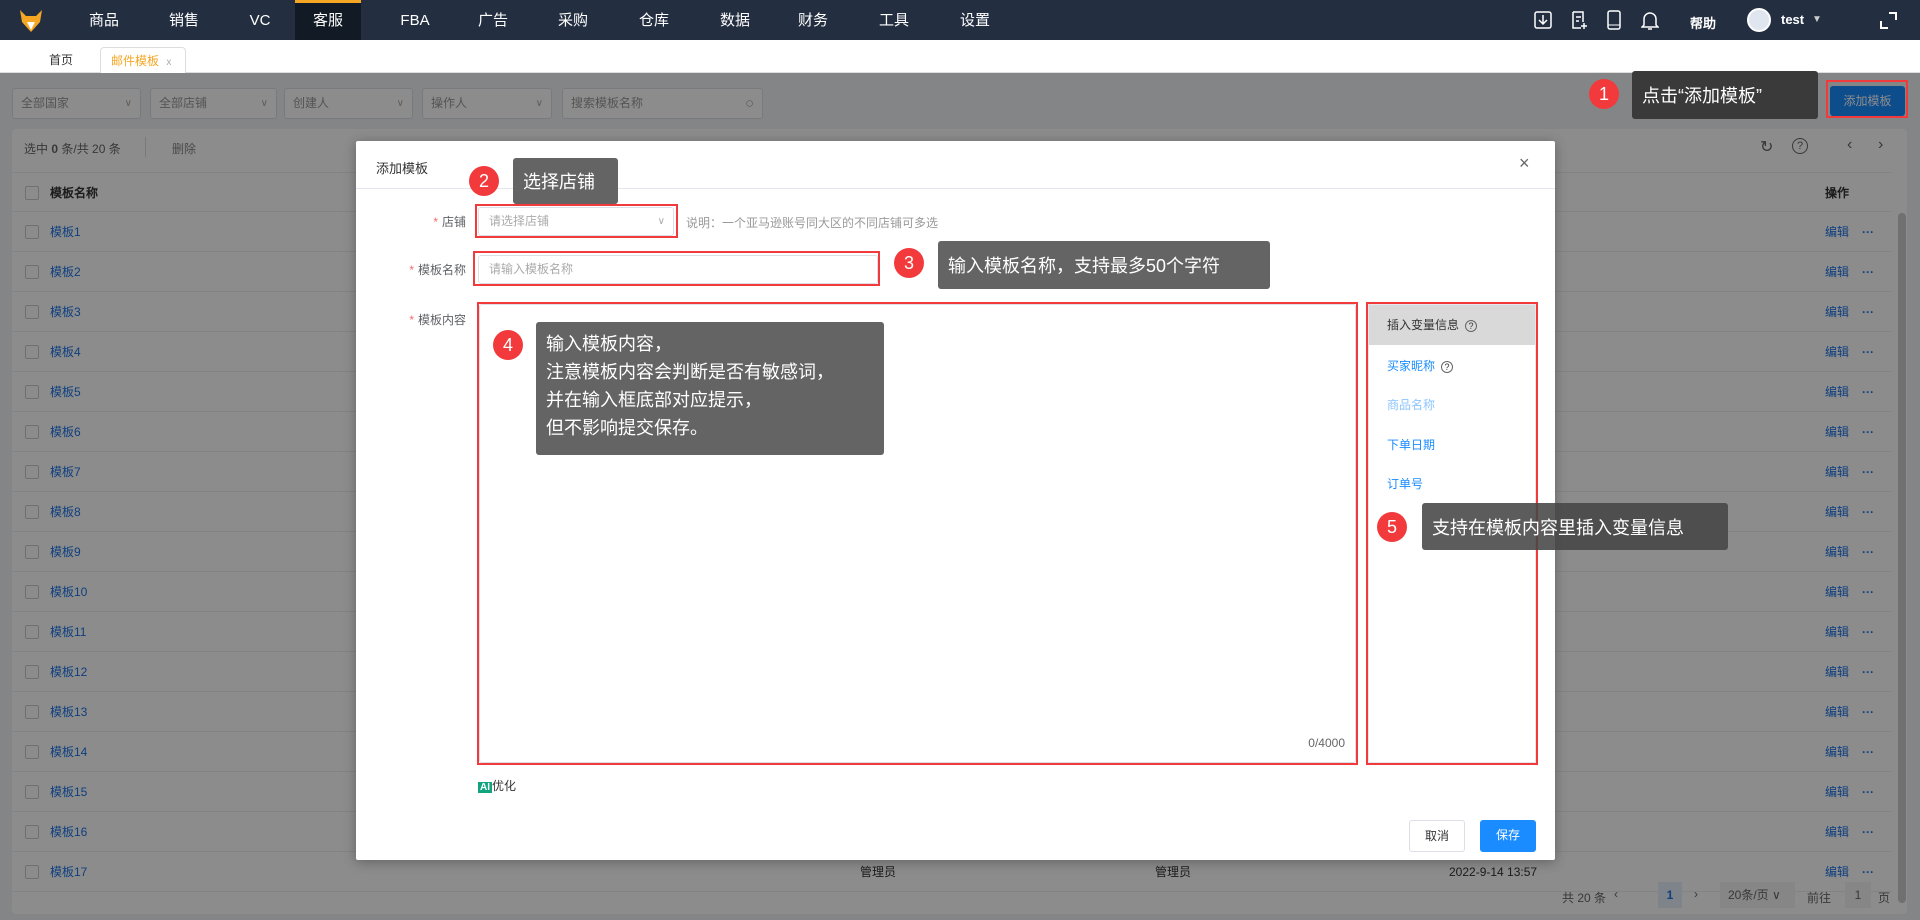 The height and width of the screenshot is (920, 1920). I want to click on user-name: test, so click(1792, 19).